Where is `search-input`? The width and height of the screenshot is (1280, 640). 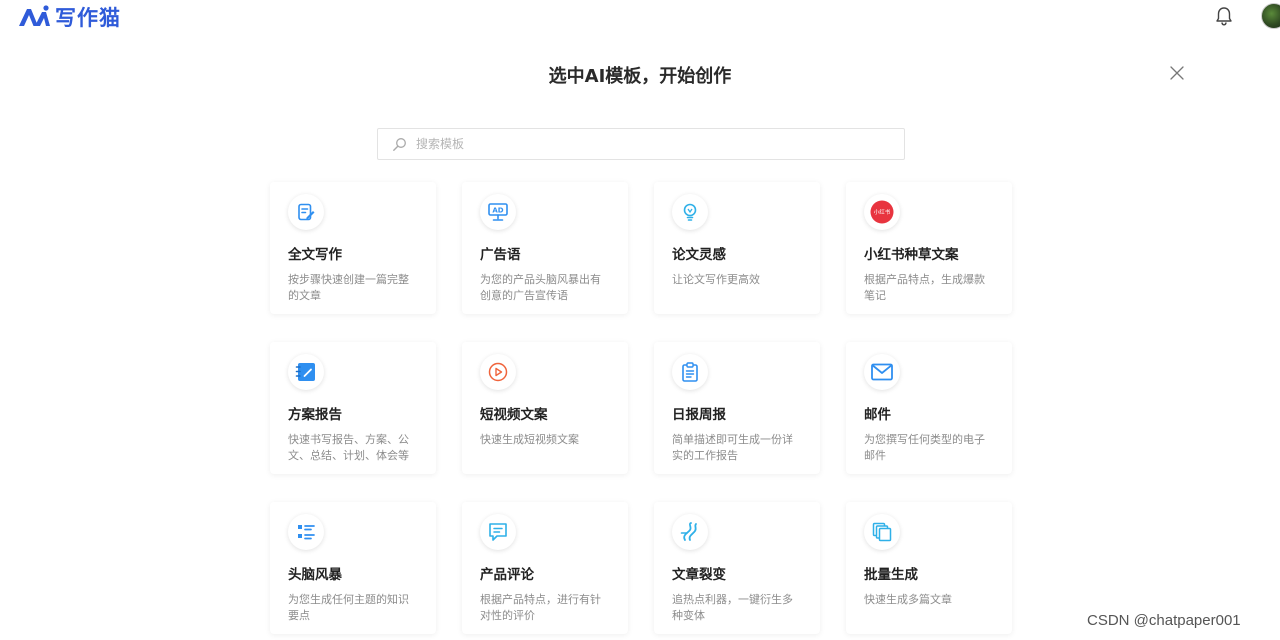 search-input is located at coordinates (651, 144).